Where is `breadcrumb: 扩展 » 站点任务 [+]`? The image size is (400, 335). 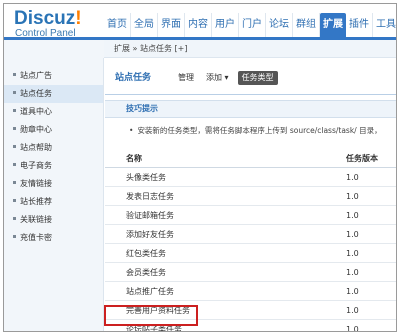
breadcrumb: 扩展 » 站点任务 [+] is located at coordinates (250, 49).